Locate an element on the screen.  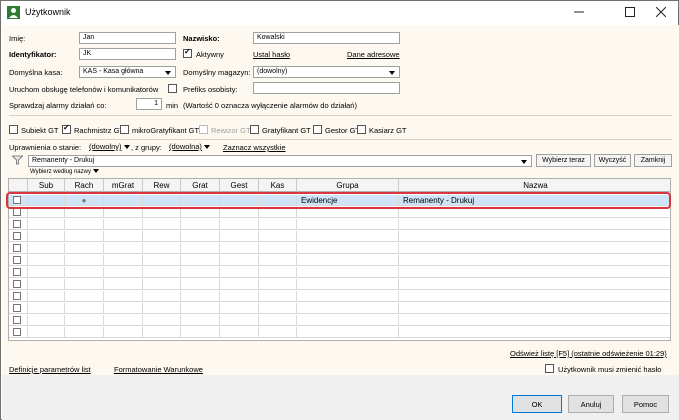
anuluj-button: Anuluj is located at coordinates (591, 404).